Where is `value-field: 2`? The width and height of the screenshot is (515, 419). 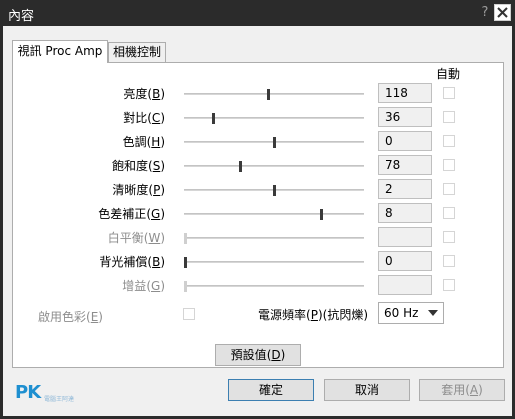
value-field: 2 is located at coordinates (405, 189).